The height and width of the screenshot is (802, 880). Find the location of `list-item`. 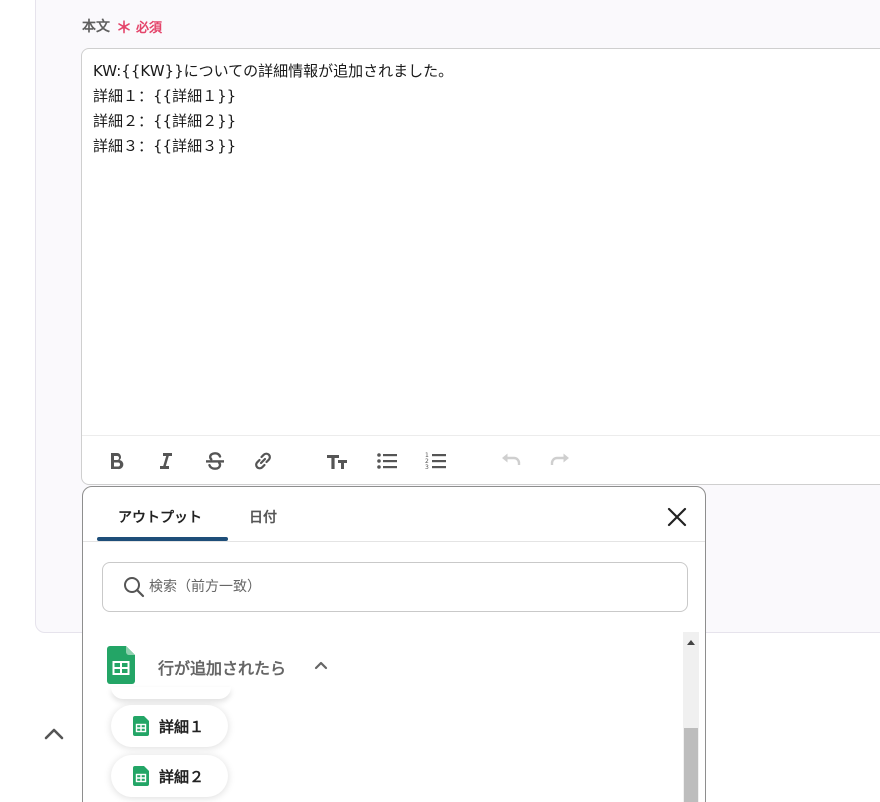

list-item is located at coordinates (171, 693).